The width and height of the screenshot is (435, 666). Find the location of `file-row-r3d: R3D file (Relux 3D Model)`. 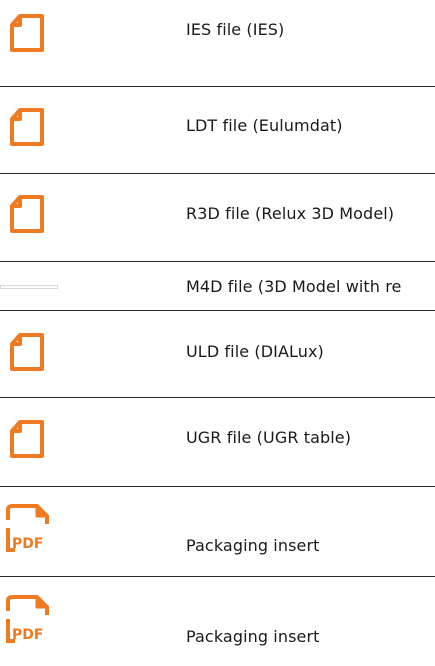

file-row-r3d: R3D file (Relux 3D Model) is located at coordinates (217, 217).